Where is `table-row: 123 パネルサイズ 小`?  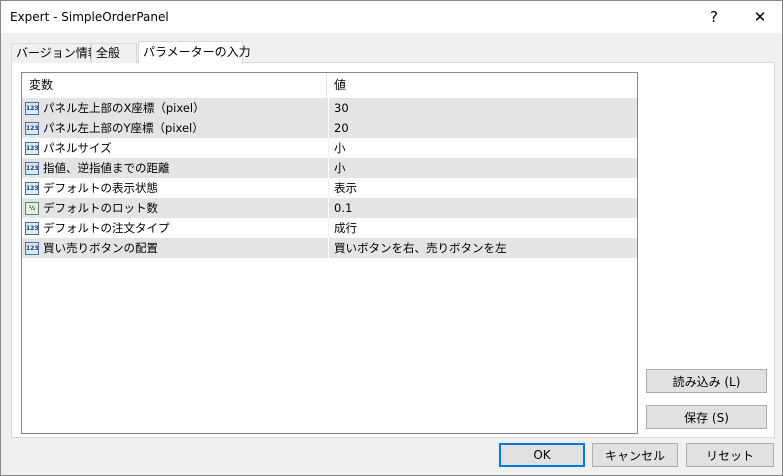
table-row: 123 パネルサイズ 小 is located at coordinates (329, 148).